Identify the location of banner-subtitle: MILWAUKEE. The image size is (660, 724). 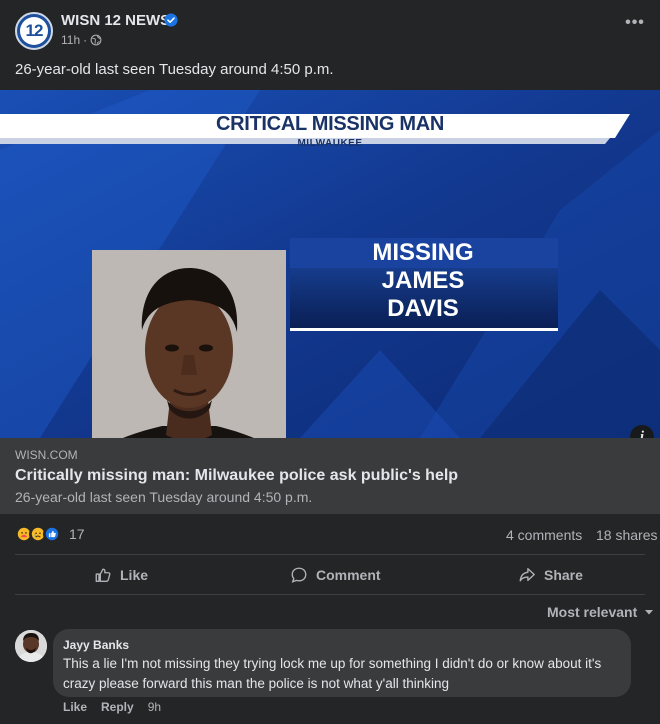
(330, 143).